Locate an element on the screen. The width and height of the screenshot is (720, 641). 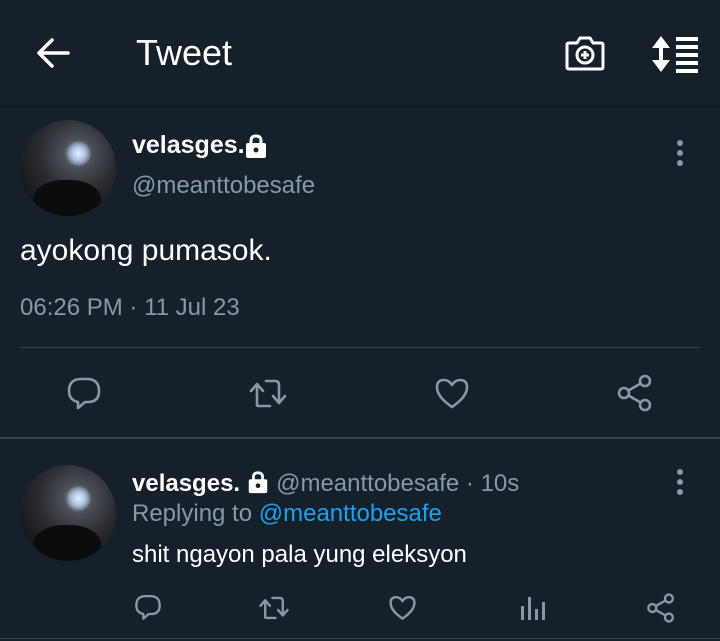
reply-header: velasges. @meanttobesafe · 10s is located at coordinates (325, 484).